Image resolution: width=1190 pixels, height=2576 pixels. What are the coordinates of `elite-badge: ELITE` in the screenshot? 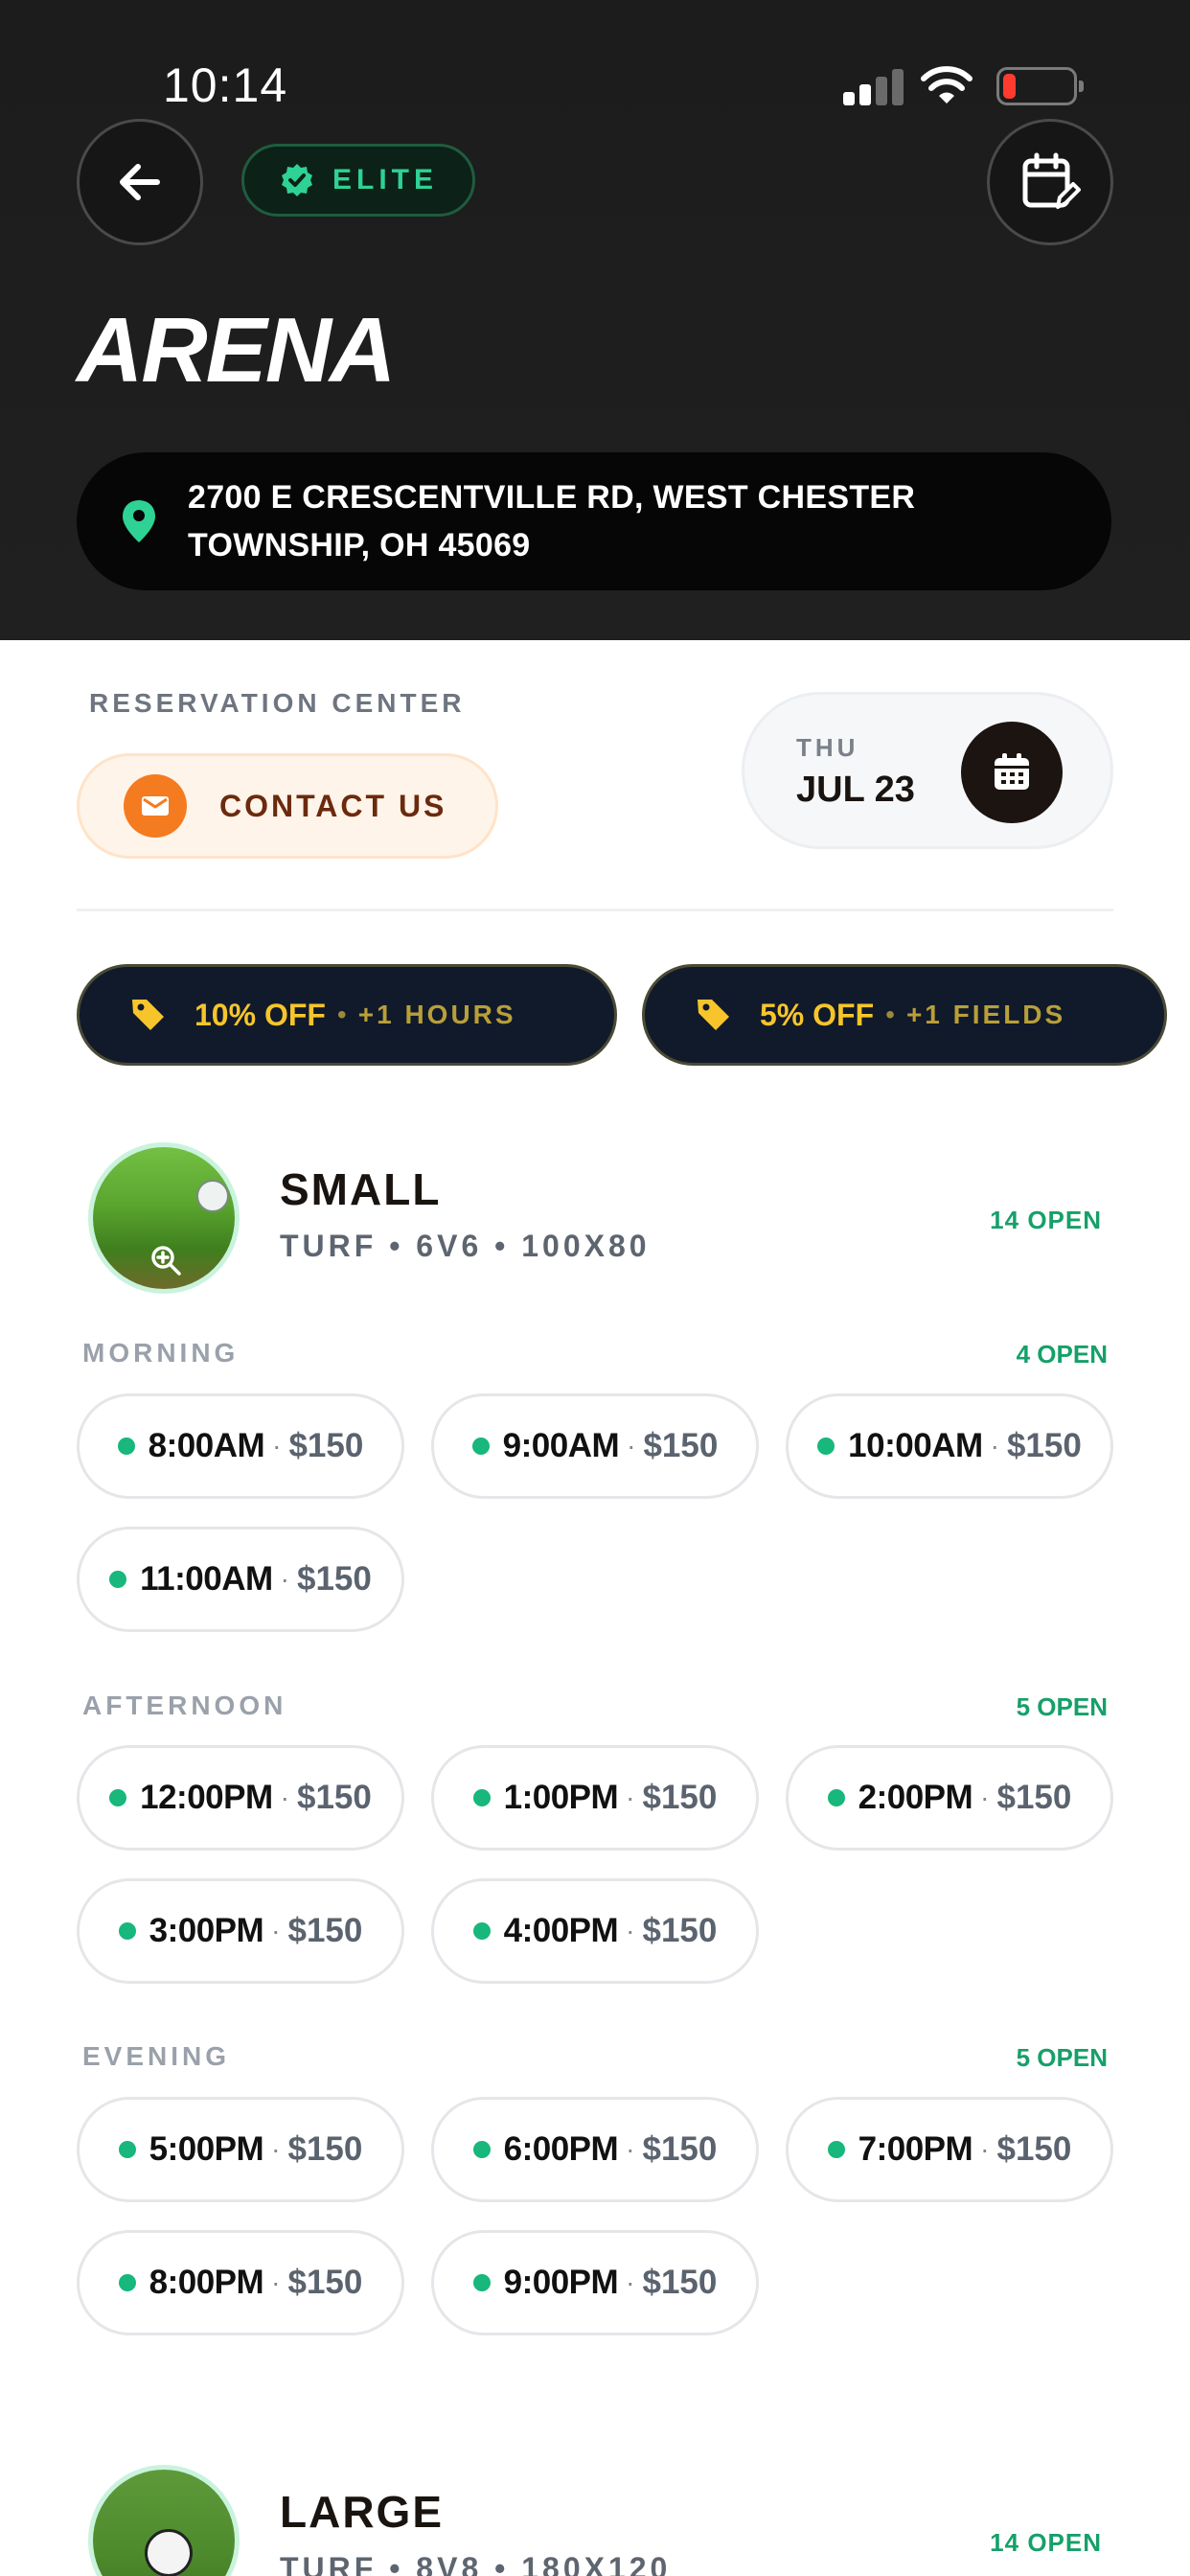 It's located at (358, 181).